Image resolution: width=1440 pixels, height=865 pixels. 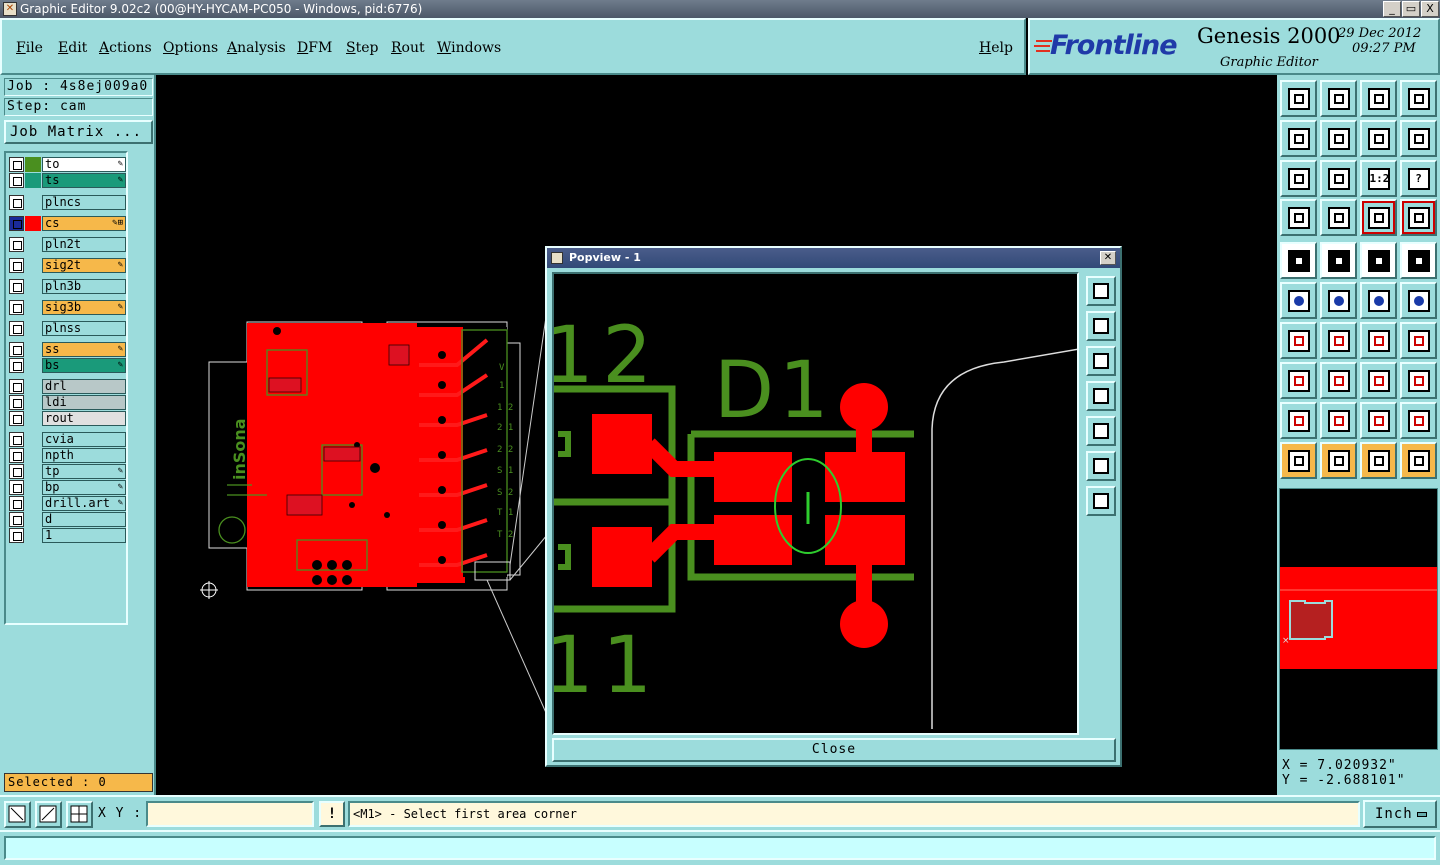 I want to click on popview-title-bar: Popview - 1 ✕, so click(x=833, y=258).